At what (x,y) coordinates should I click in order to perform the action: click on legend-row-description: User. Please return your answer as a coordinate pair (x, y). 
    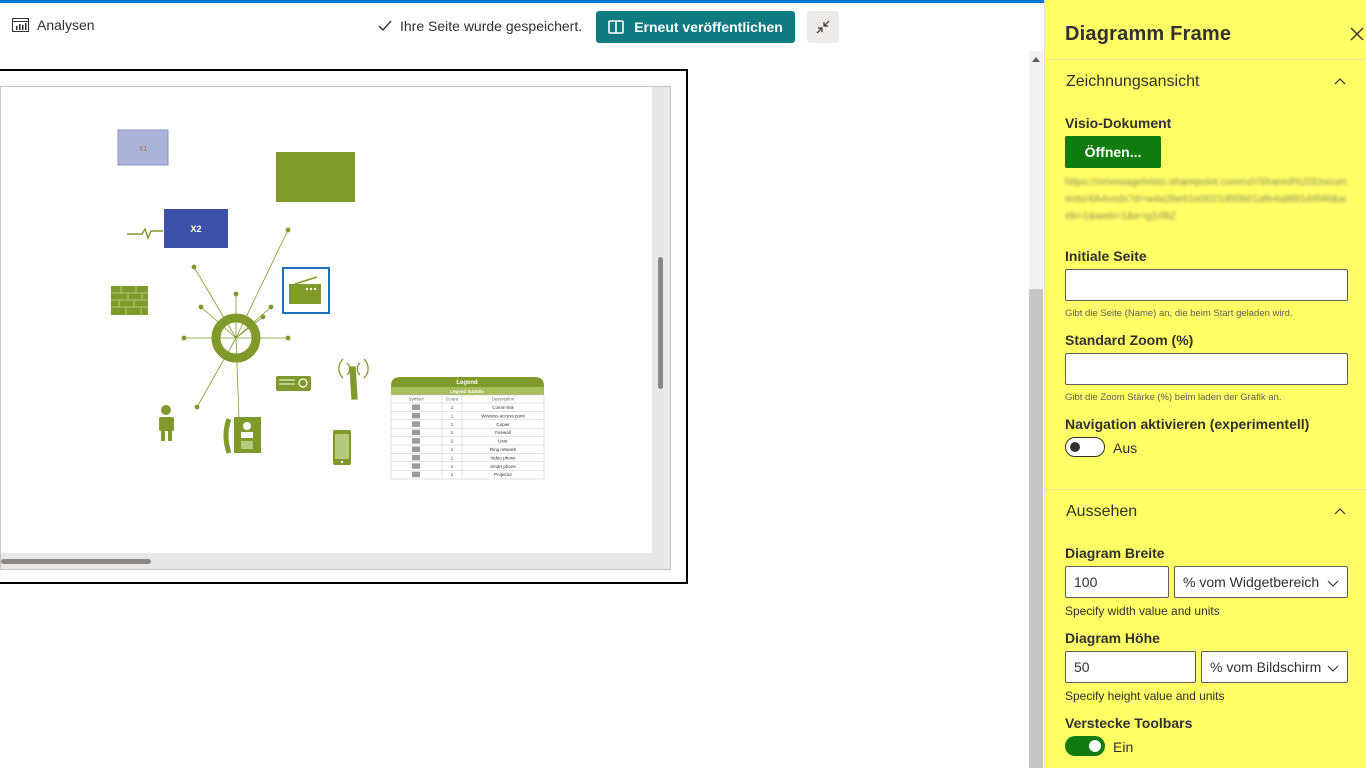
    Looking at the image, I should click on (503, 441).